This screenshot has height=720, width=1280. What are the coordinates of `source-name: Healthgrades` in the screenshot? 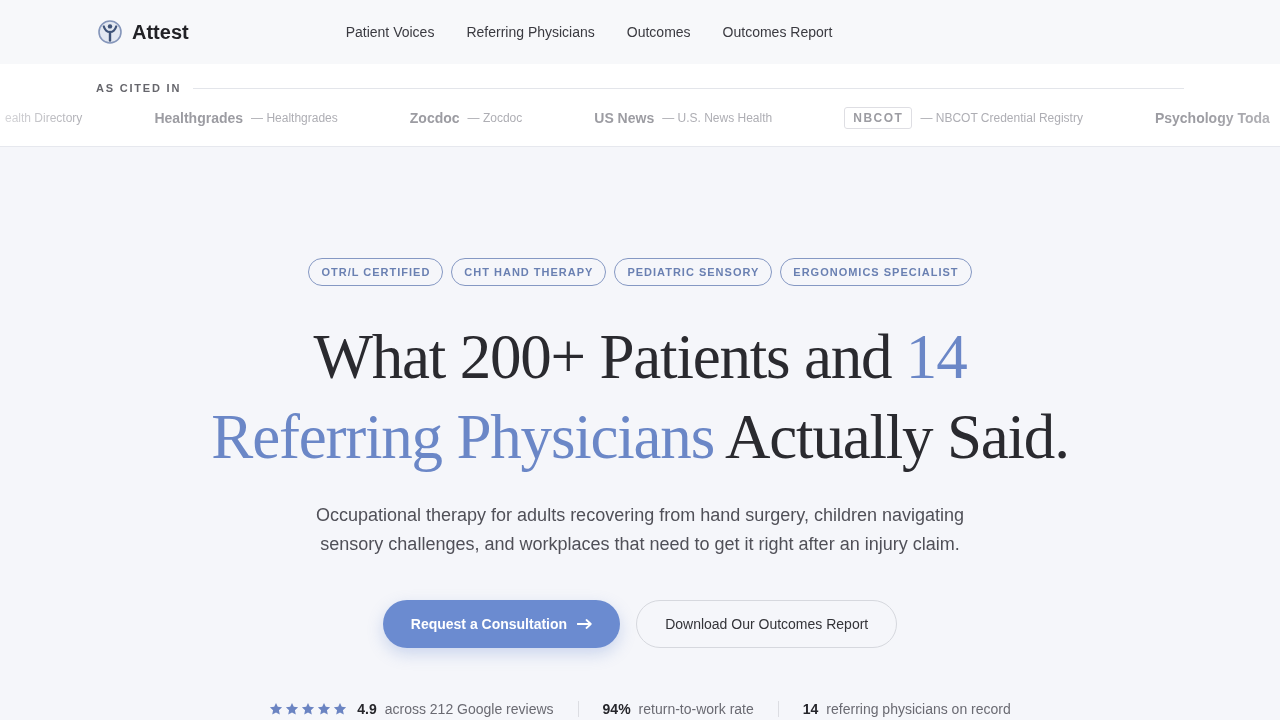 It's located at (199, 118).